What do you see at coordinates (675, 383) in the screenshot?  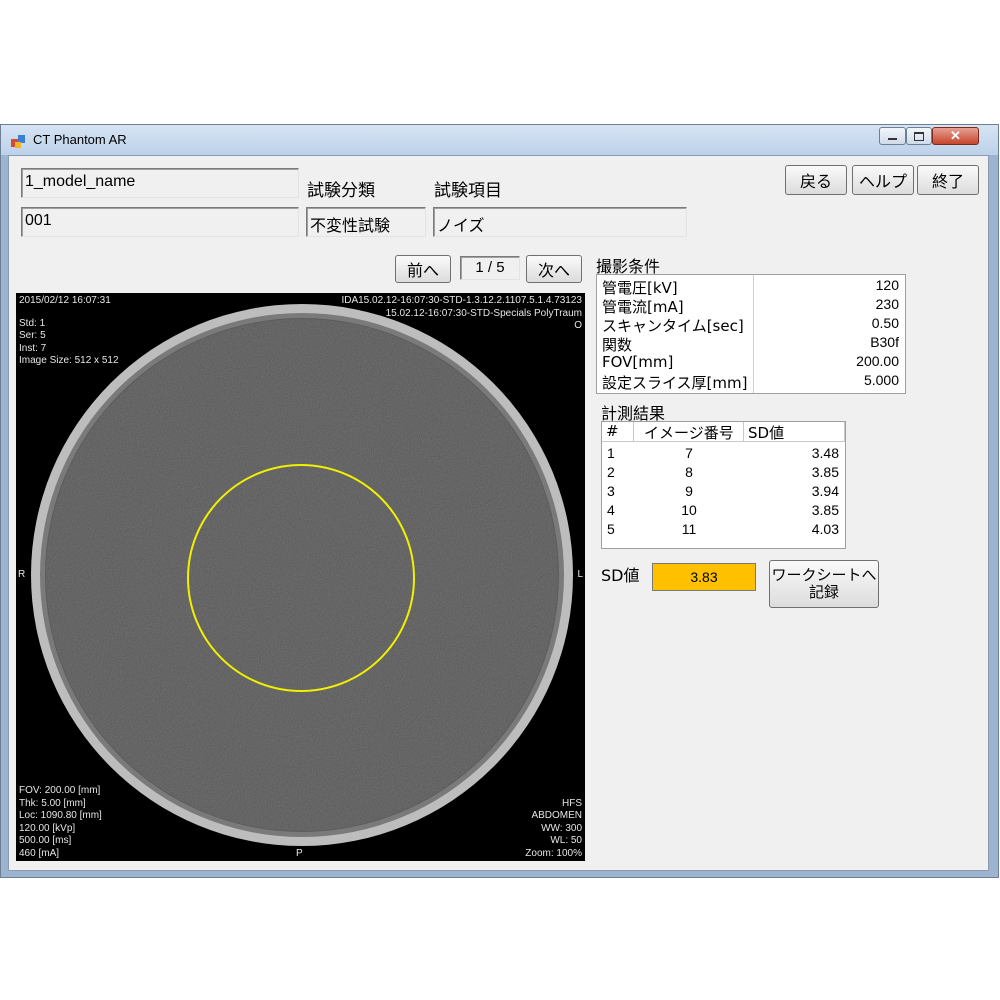 I see `conditions-key: 設定スライス厚[mm]` at bounding box center [675, 383].